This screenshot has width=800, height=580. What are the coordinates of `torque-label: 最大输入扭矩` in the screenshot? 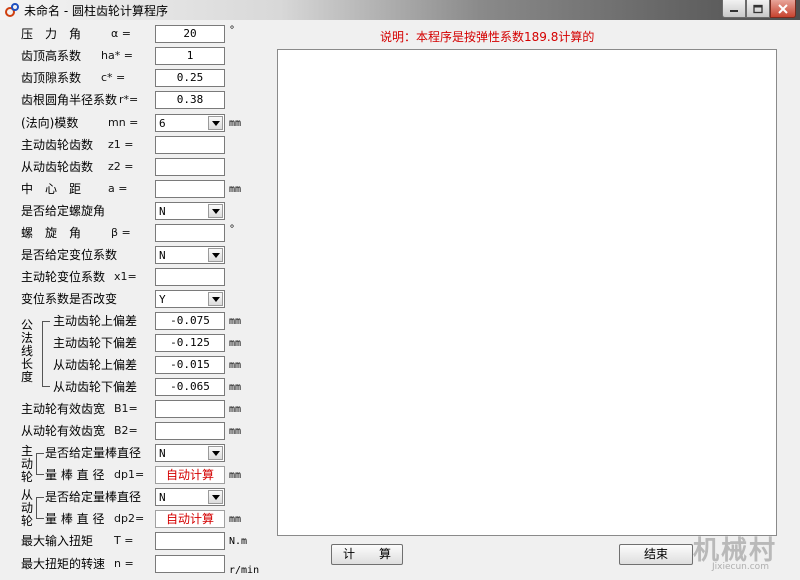 It's located at (57, 541).